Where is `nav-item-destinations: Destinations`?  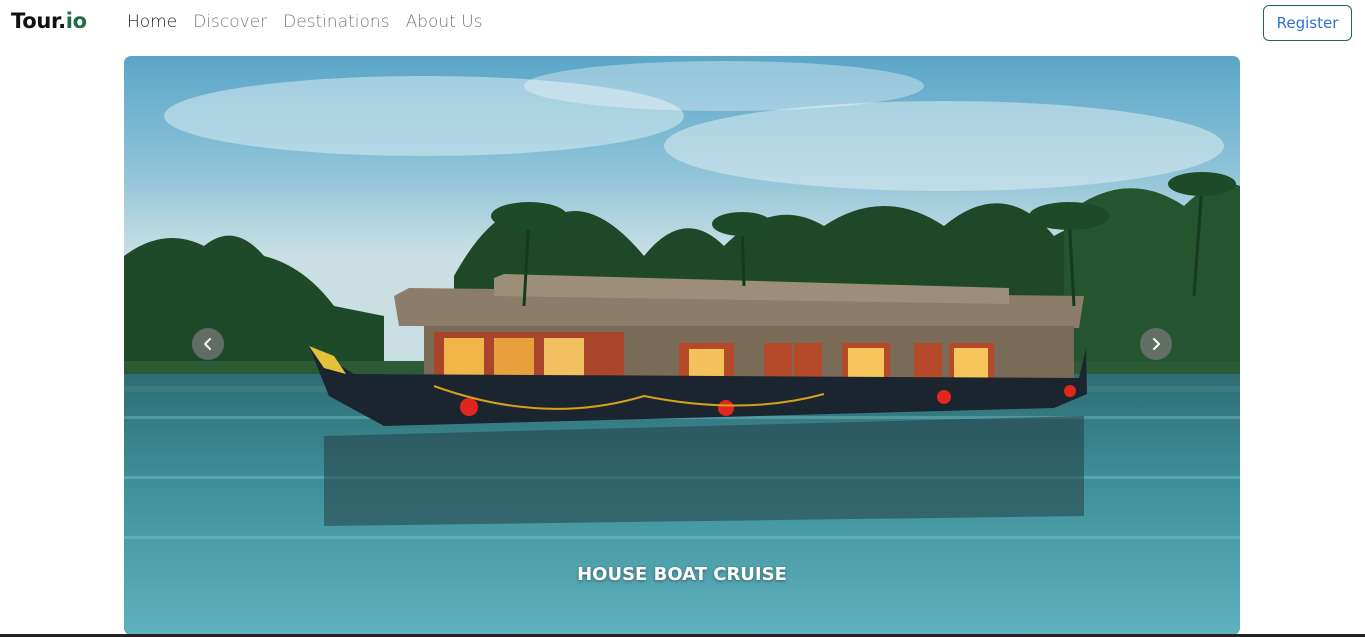
nav-item-destinations: Destinations is located at coordinates (336, 22).